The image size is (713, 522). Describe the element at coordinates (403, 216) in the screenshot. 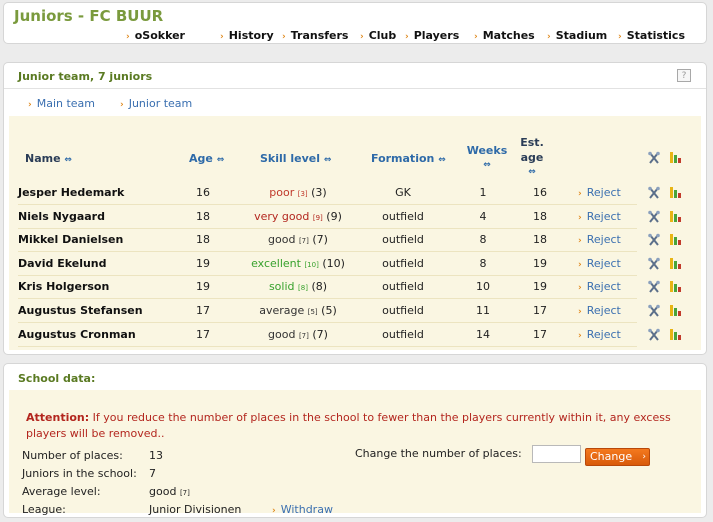

I see `player-formation: outfield` at that location.